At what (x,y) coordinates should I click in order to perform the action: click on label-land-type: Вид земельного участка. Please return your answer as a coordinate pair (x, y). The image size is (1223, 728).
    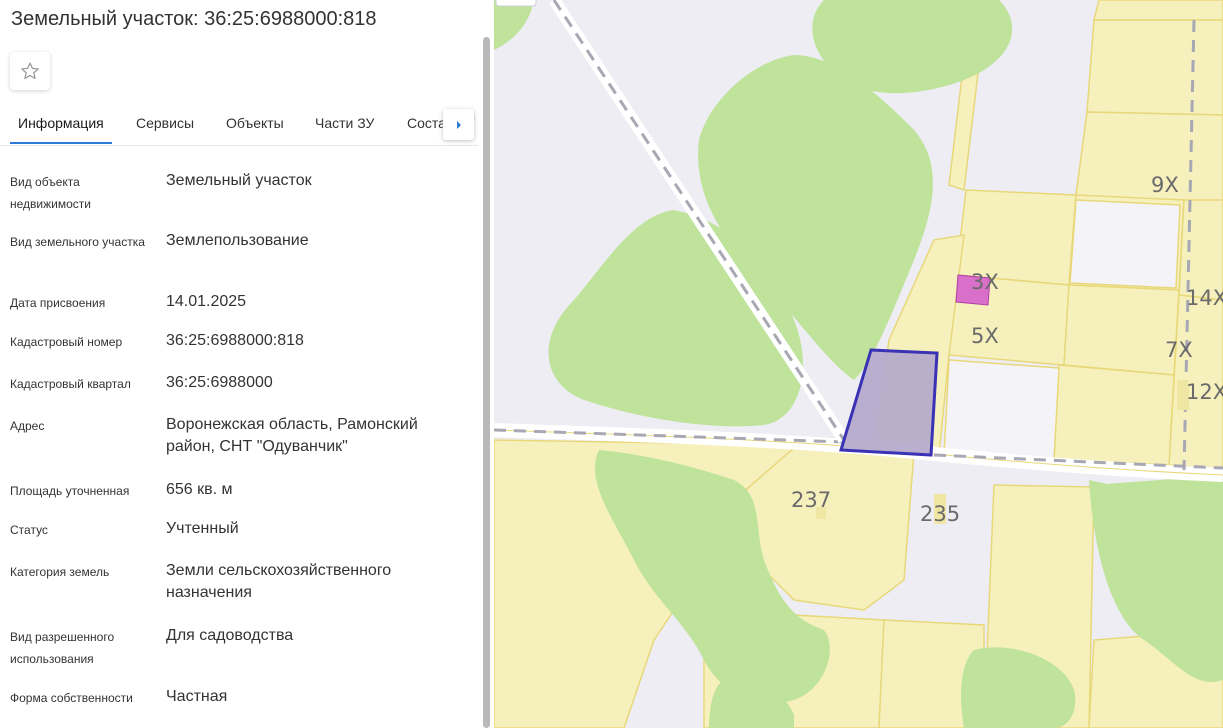
    Looking at the image, I should click on (77, 242).